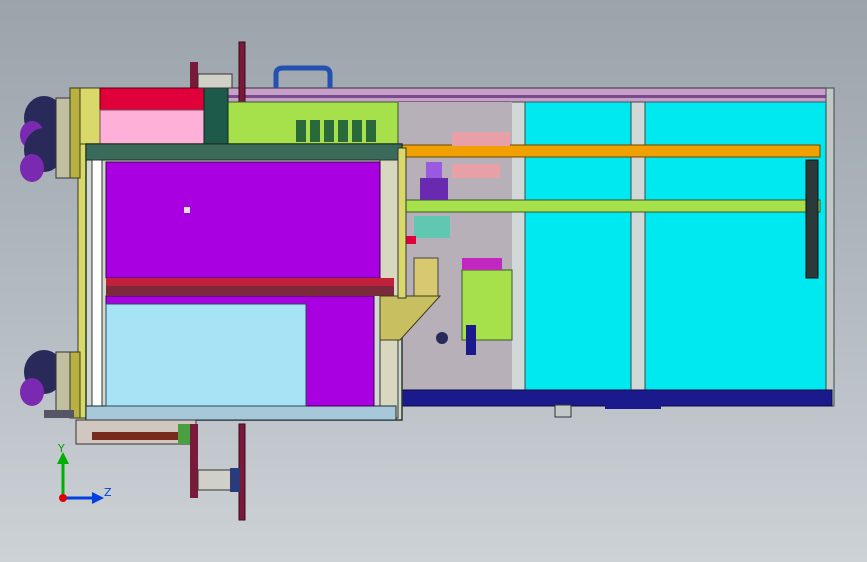 This screenshot has height=562, width=867. Describe the element at coordinates (152, 127) in the screenshot. I see `pink-block` at that location.